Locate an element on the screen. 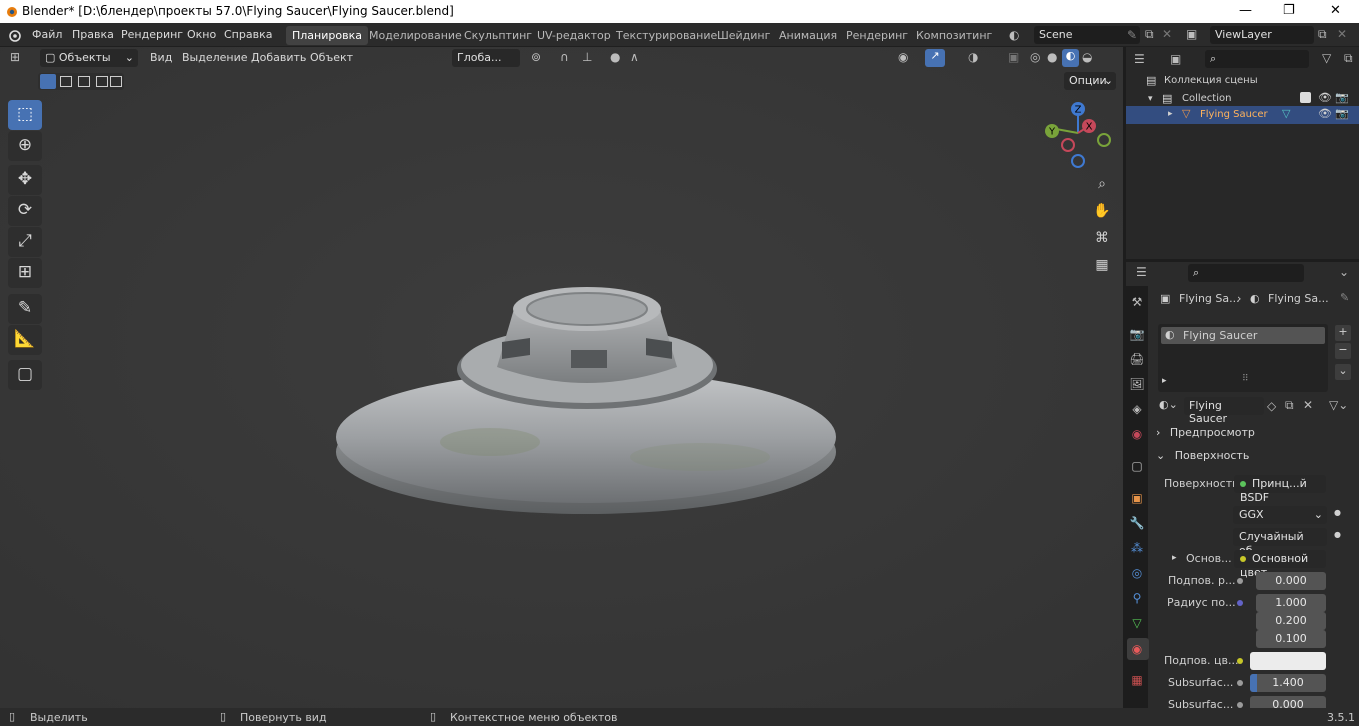 The height and width of the screenshot is (726, 1359). select-subtract-icon is located at coordinates (84, 81).